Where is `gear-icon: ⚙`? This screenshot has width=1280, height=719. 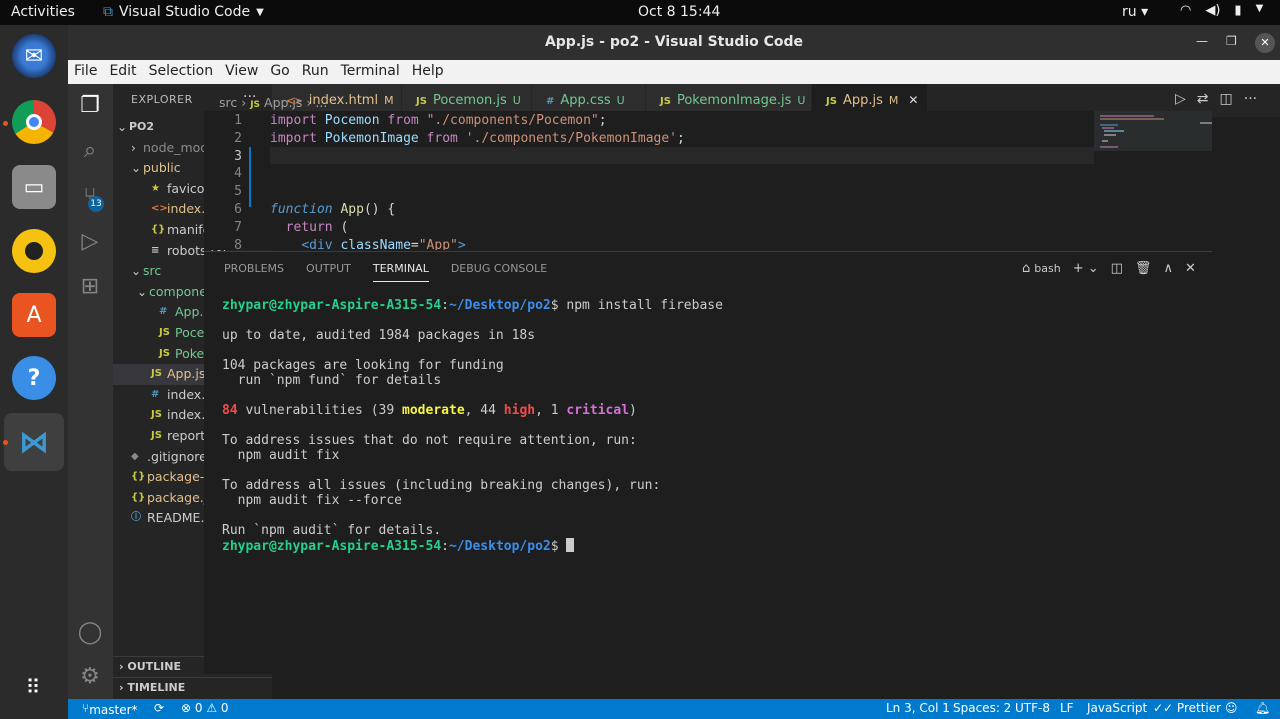
gear-icon: ⚙ is located at coordinates (90, 677).